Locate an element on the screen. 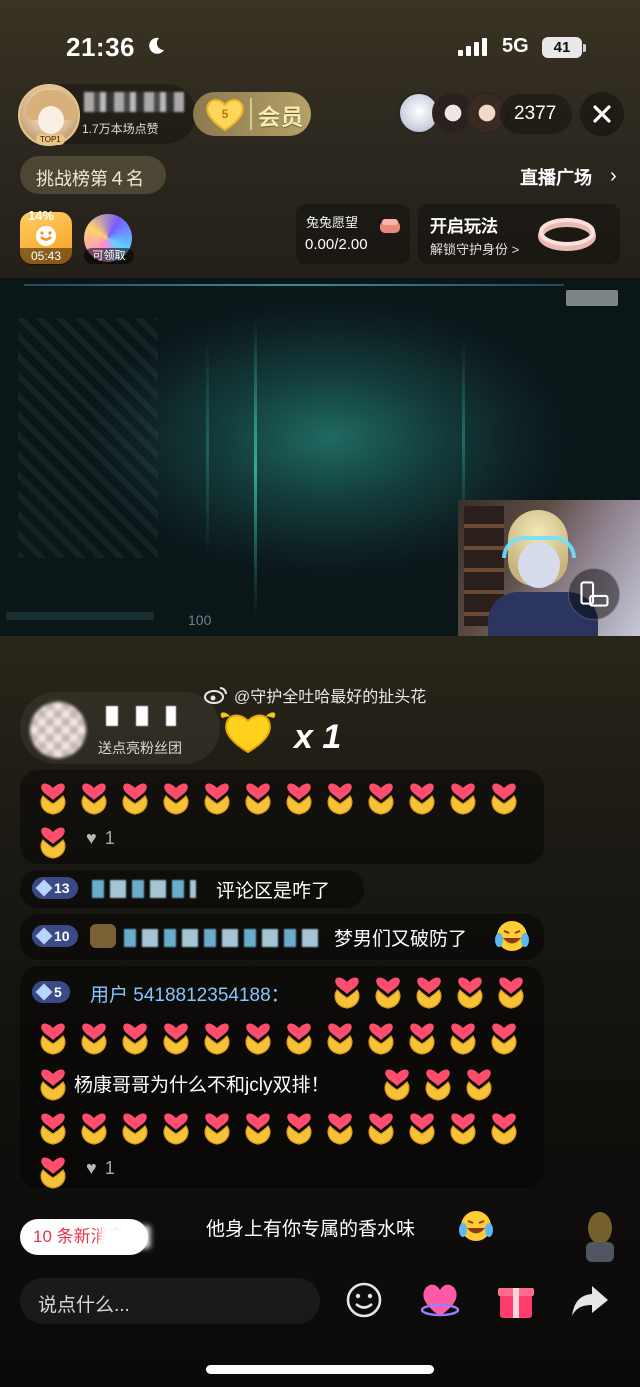 The width and height of the screenshot is (640, 1387). status-time: 21:36 is located at coordinates (100, 47).